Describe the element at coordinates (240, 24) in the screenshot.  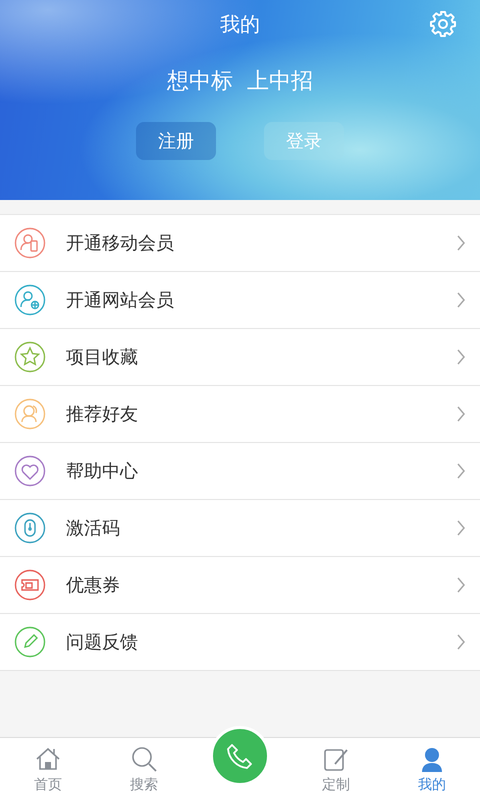
I see `page-title: 我的` at that location.